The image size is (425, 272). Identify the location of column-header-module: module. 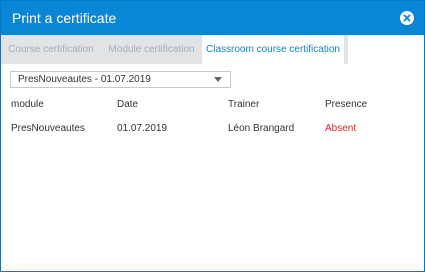
(27, 104).